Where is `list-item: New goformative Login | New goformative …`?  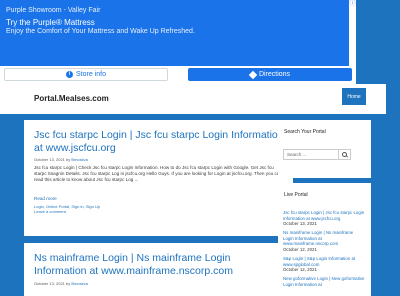
list-item: New goformative Login | New goformative … is located at coordinates (324, 281).